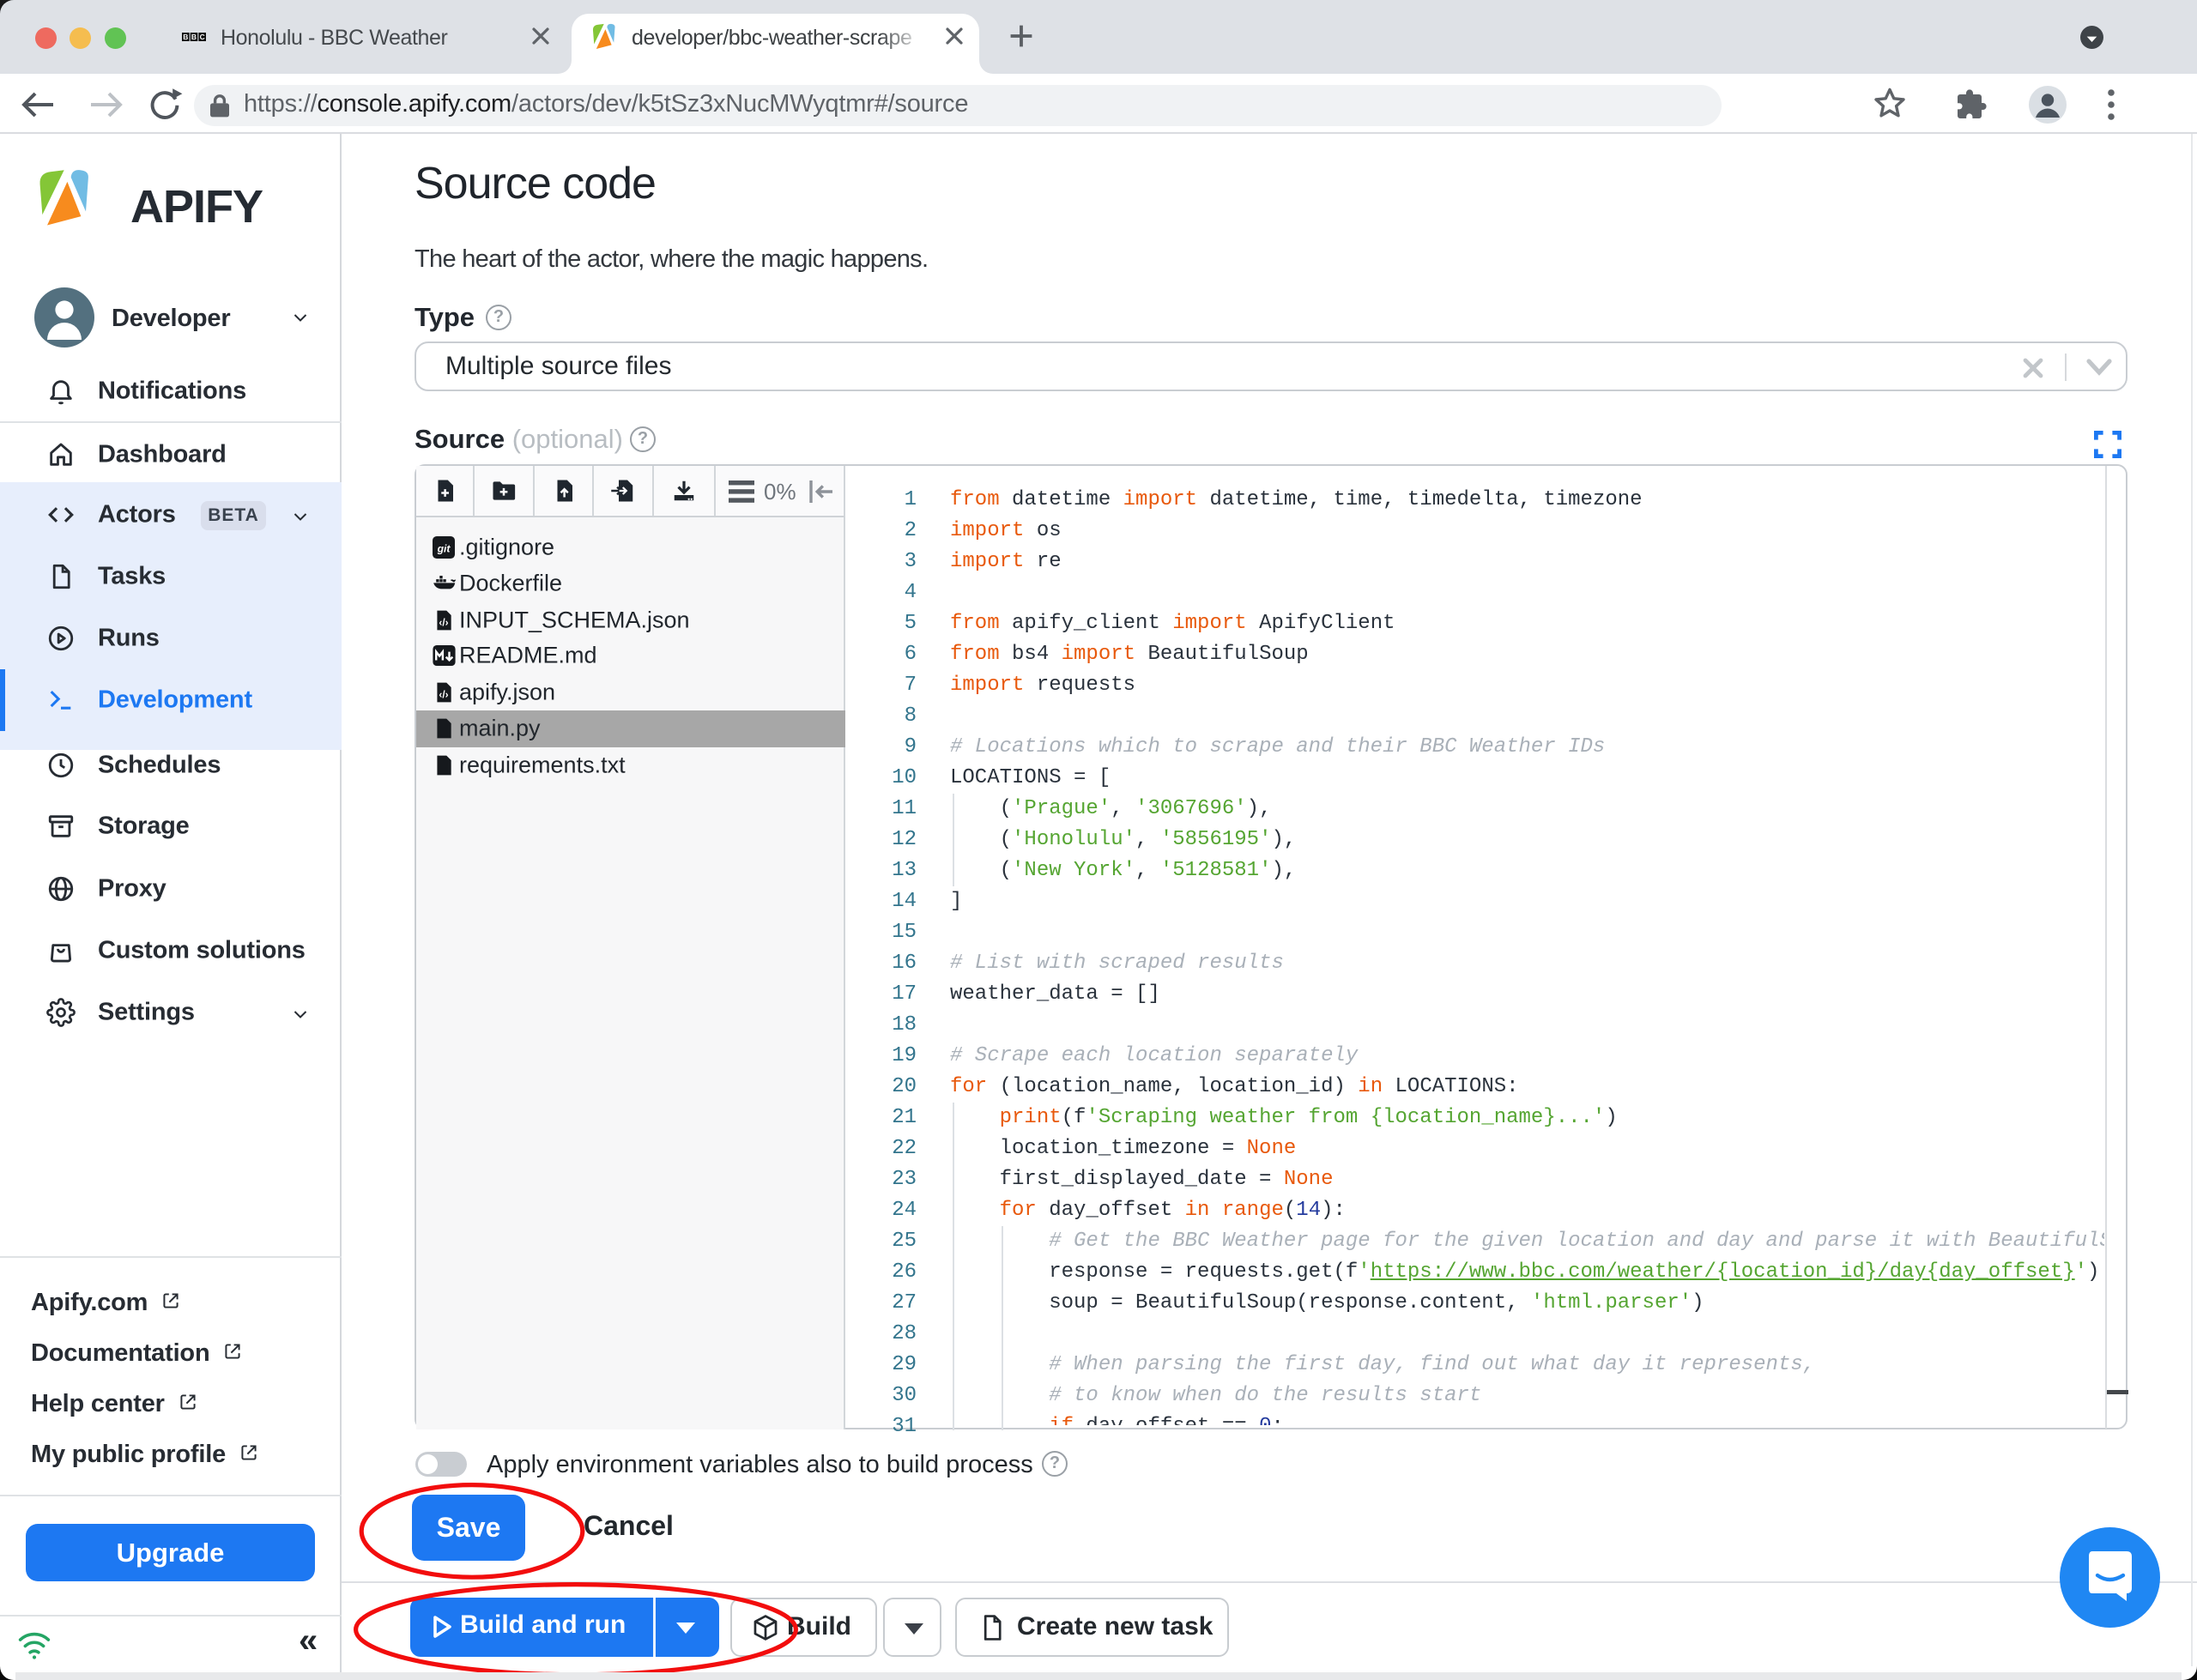 This screenshot has width=2197, height=1680. What do you see at coordinates (444, 549) in the screenshot?
I see `svg-text: git` at bounding box center [444, 549].